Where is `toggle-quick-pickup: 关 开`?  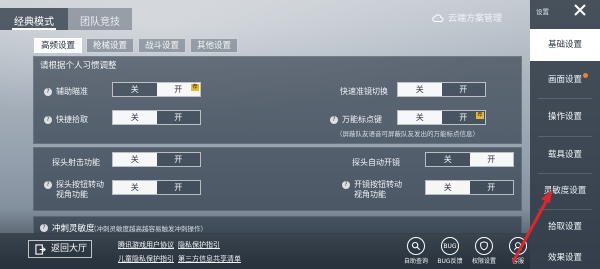 toggle-quick-pickup: 关 开 is located at coordinates (156, 117).